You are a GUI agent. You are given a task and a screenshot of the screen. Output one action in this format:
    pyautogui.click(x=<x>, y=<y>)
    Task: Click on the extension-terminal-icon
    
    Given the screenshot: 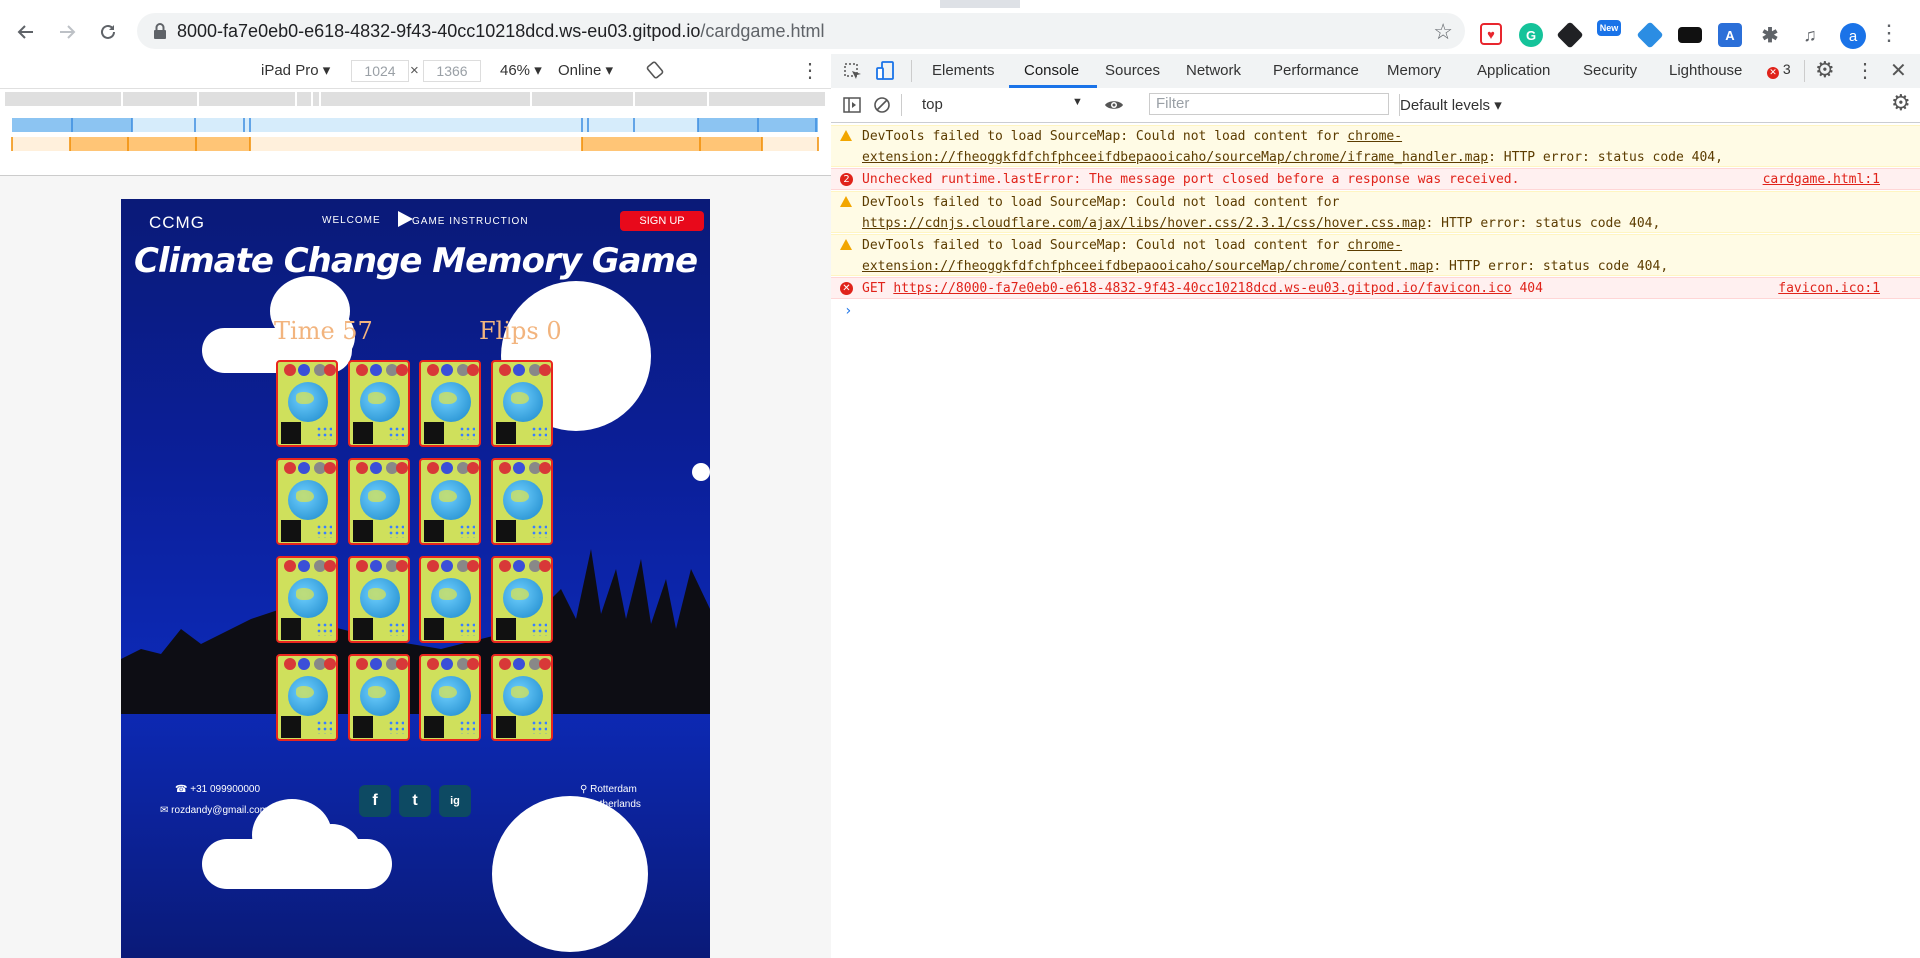 What is the action you would take?
    pyautogui.click(x=1690, y=35)
    